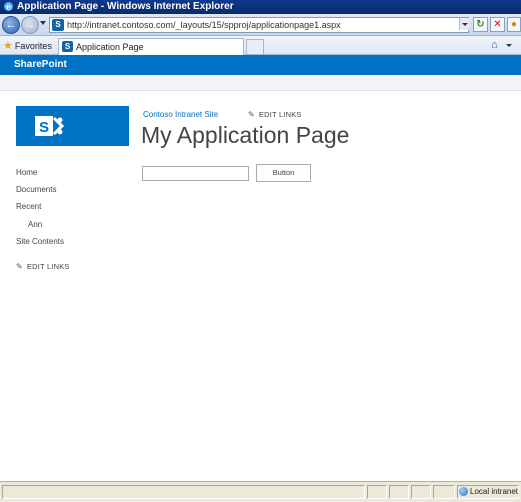 This screenshot has width=521, height=502. I want to click on sharepoint-favicon-icon: S, so click(58, 25).